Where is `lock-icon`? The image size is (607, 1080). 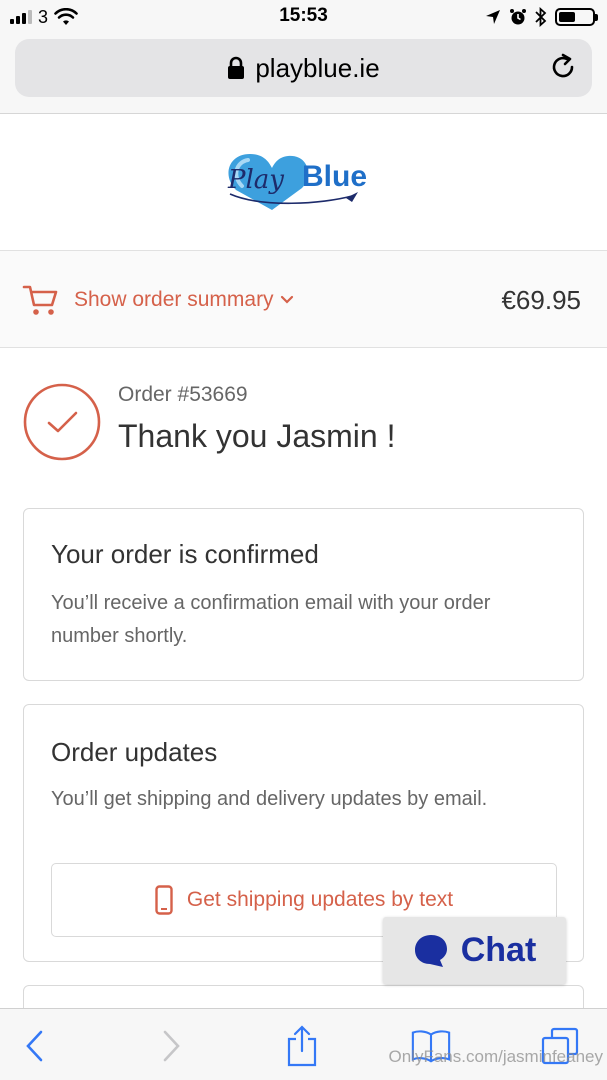 lock-icon is located at coordinates (236, 67).